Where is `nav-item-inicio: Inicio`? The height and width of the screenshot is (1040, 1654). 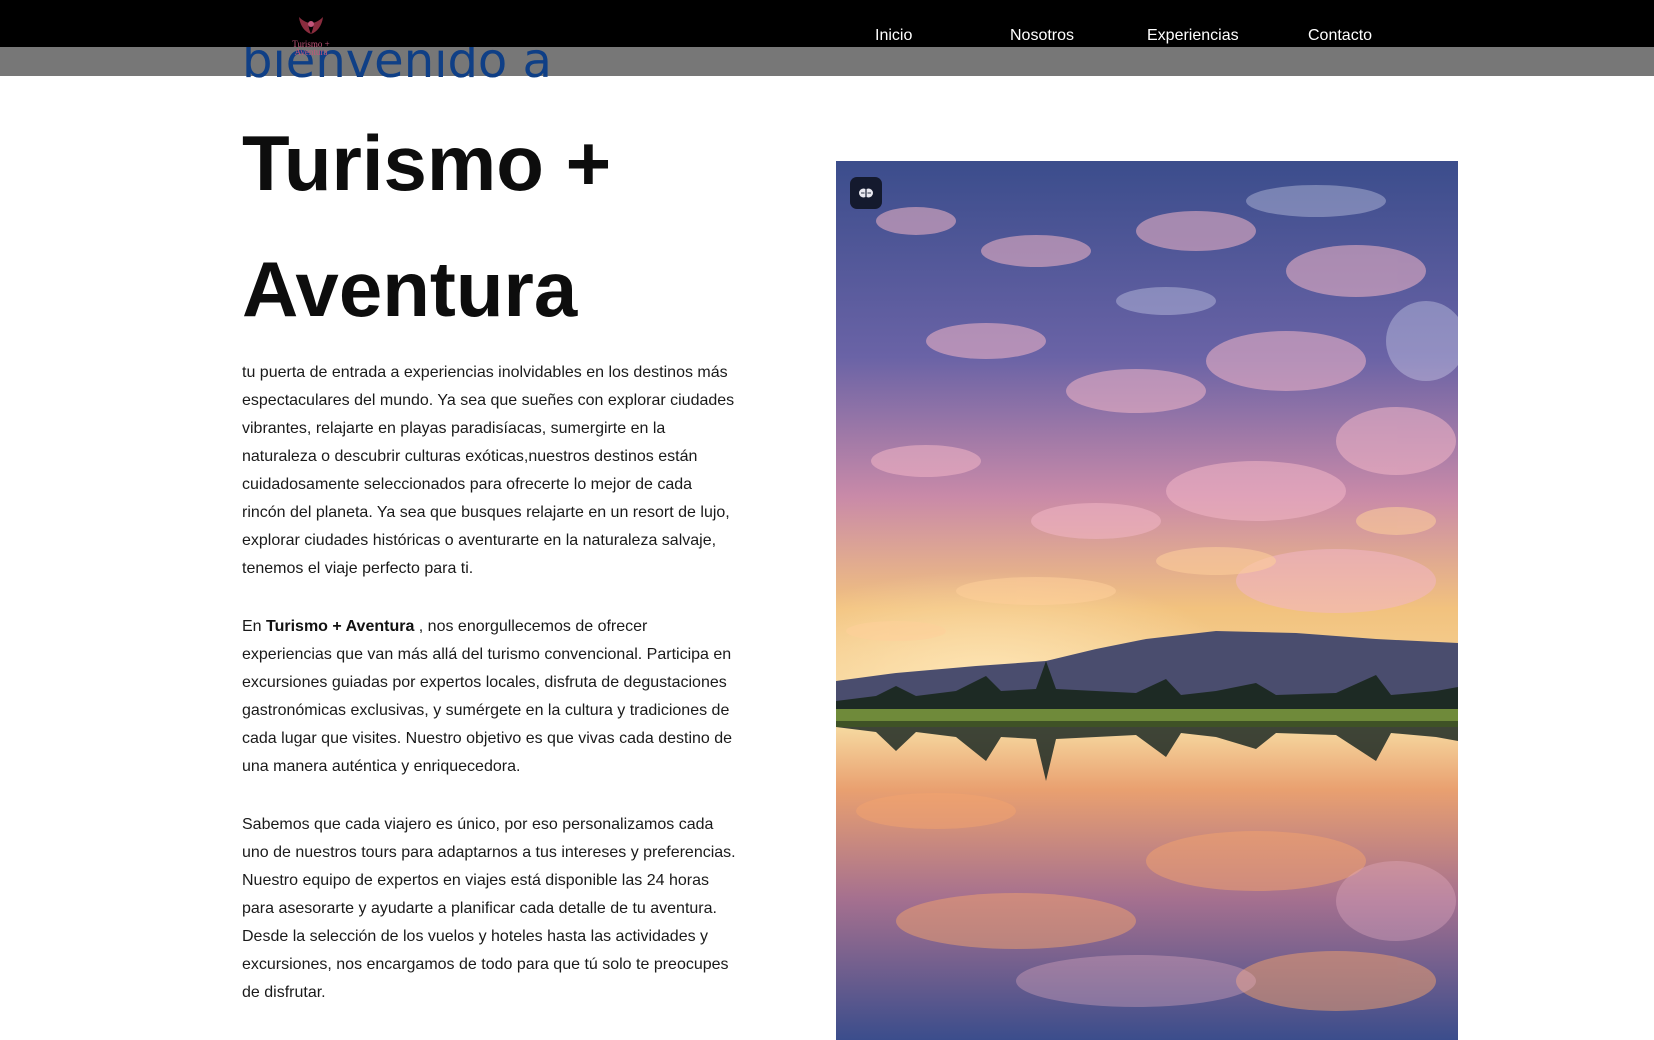
nav-item-inicio: Inicio is located at coordinates (893, 36).